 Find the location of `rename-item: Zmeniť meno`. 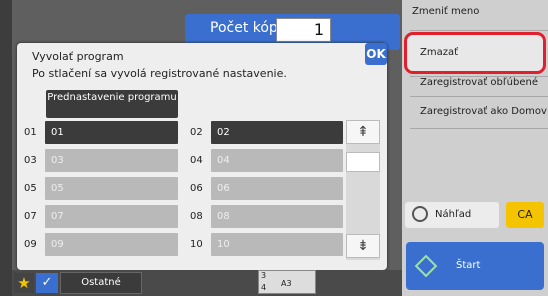

rename-item: Zmeniť meno is located at coordinates (480, 11).